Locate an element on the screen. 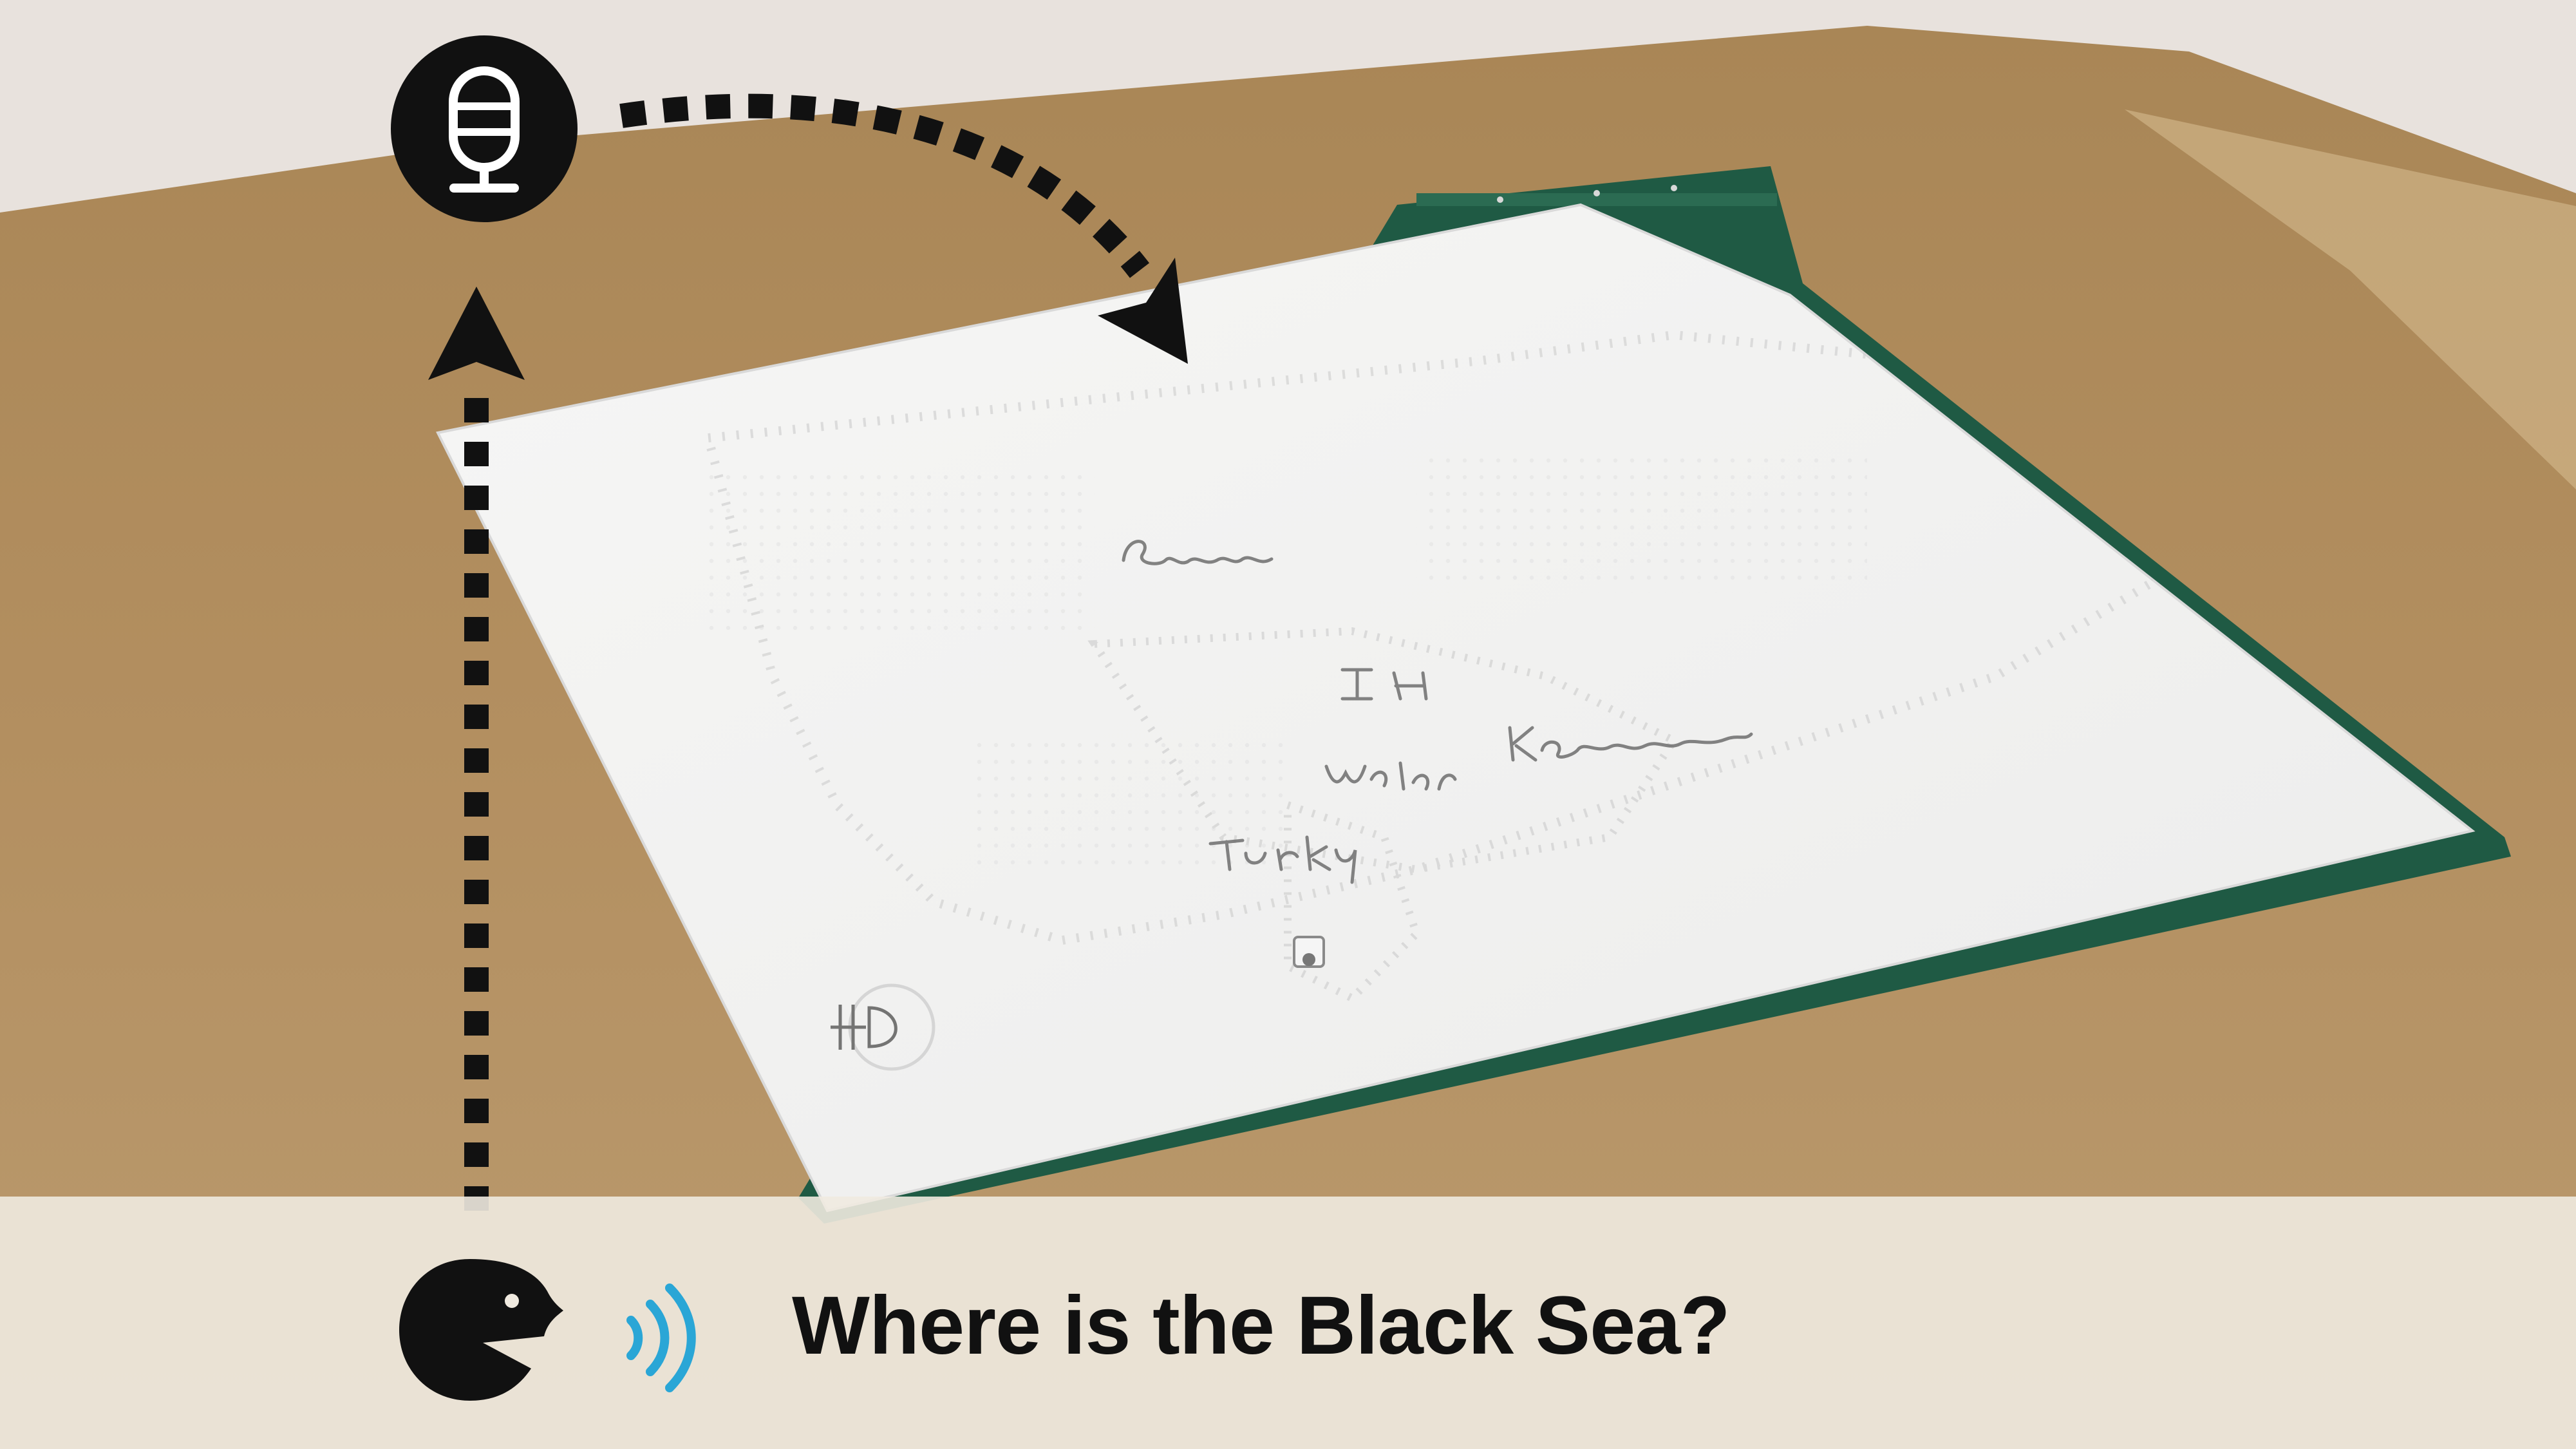 The image size is (2576, 1449). question-caption: Where is the Black Sea? is located at coordinates (1261, 1326).